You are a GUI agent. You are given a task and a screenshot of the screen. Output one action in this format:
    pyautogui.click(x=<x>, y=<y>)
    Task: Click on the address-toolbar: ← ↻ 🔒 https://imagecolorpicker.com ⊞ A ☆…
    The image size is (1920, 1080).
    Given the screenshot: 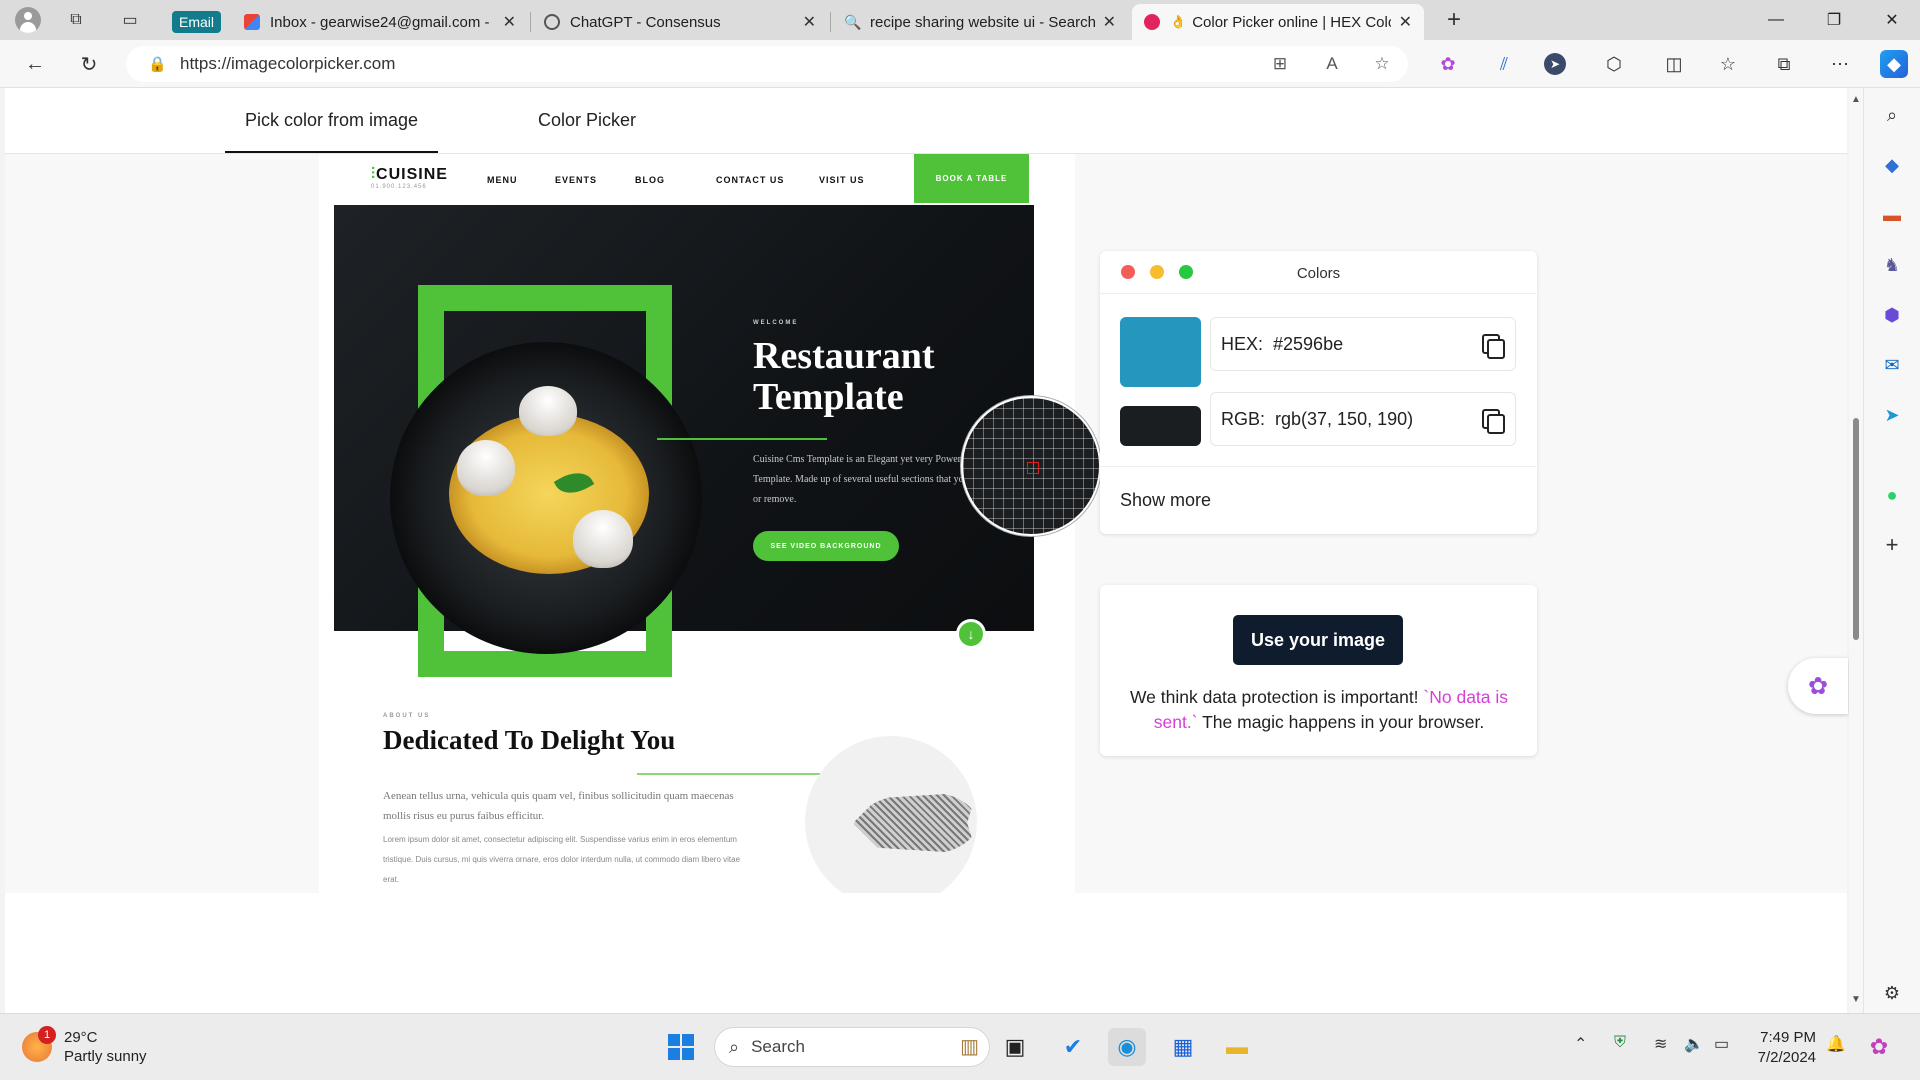 What is the action you would take?
    pyautogui.click(x=960, y=64)
    